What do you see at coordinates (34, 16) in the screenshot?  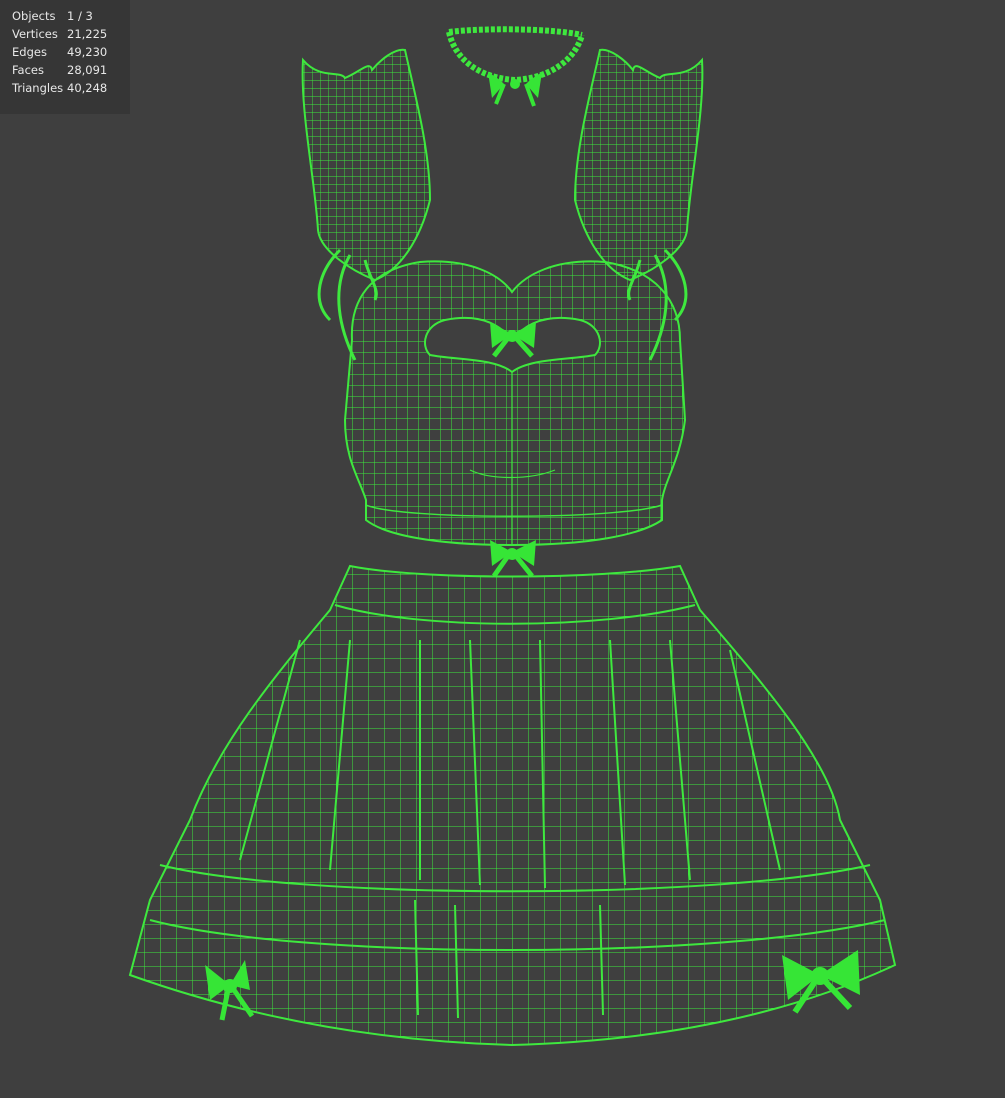 I see `stat-label: Objects` at bounding box center [34, 16].